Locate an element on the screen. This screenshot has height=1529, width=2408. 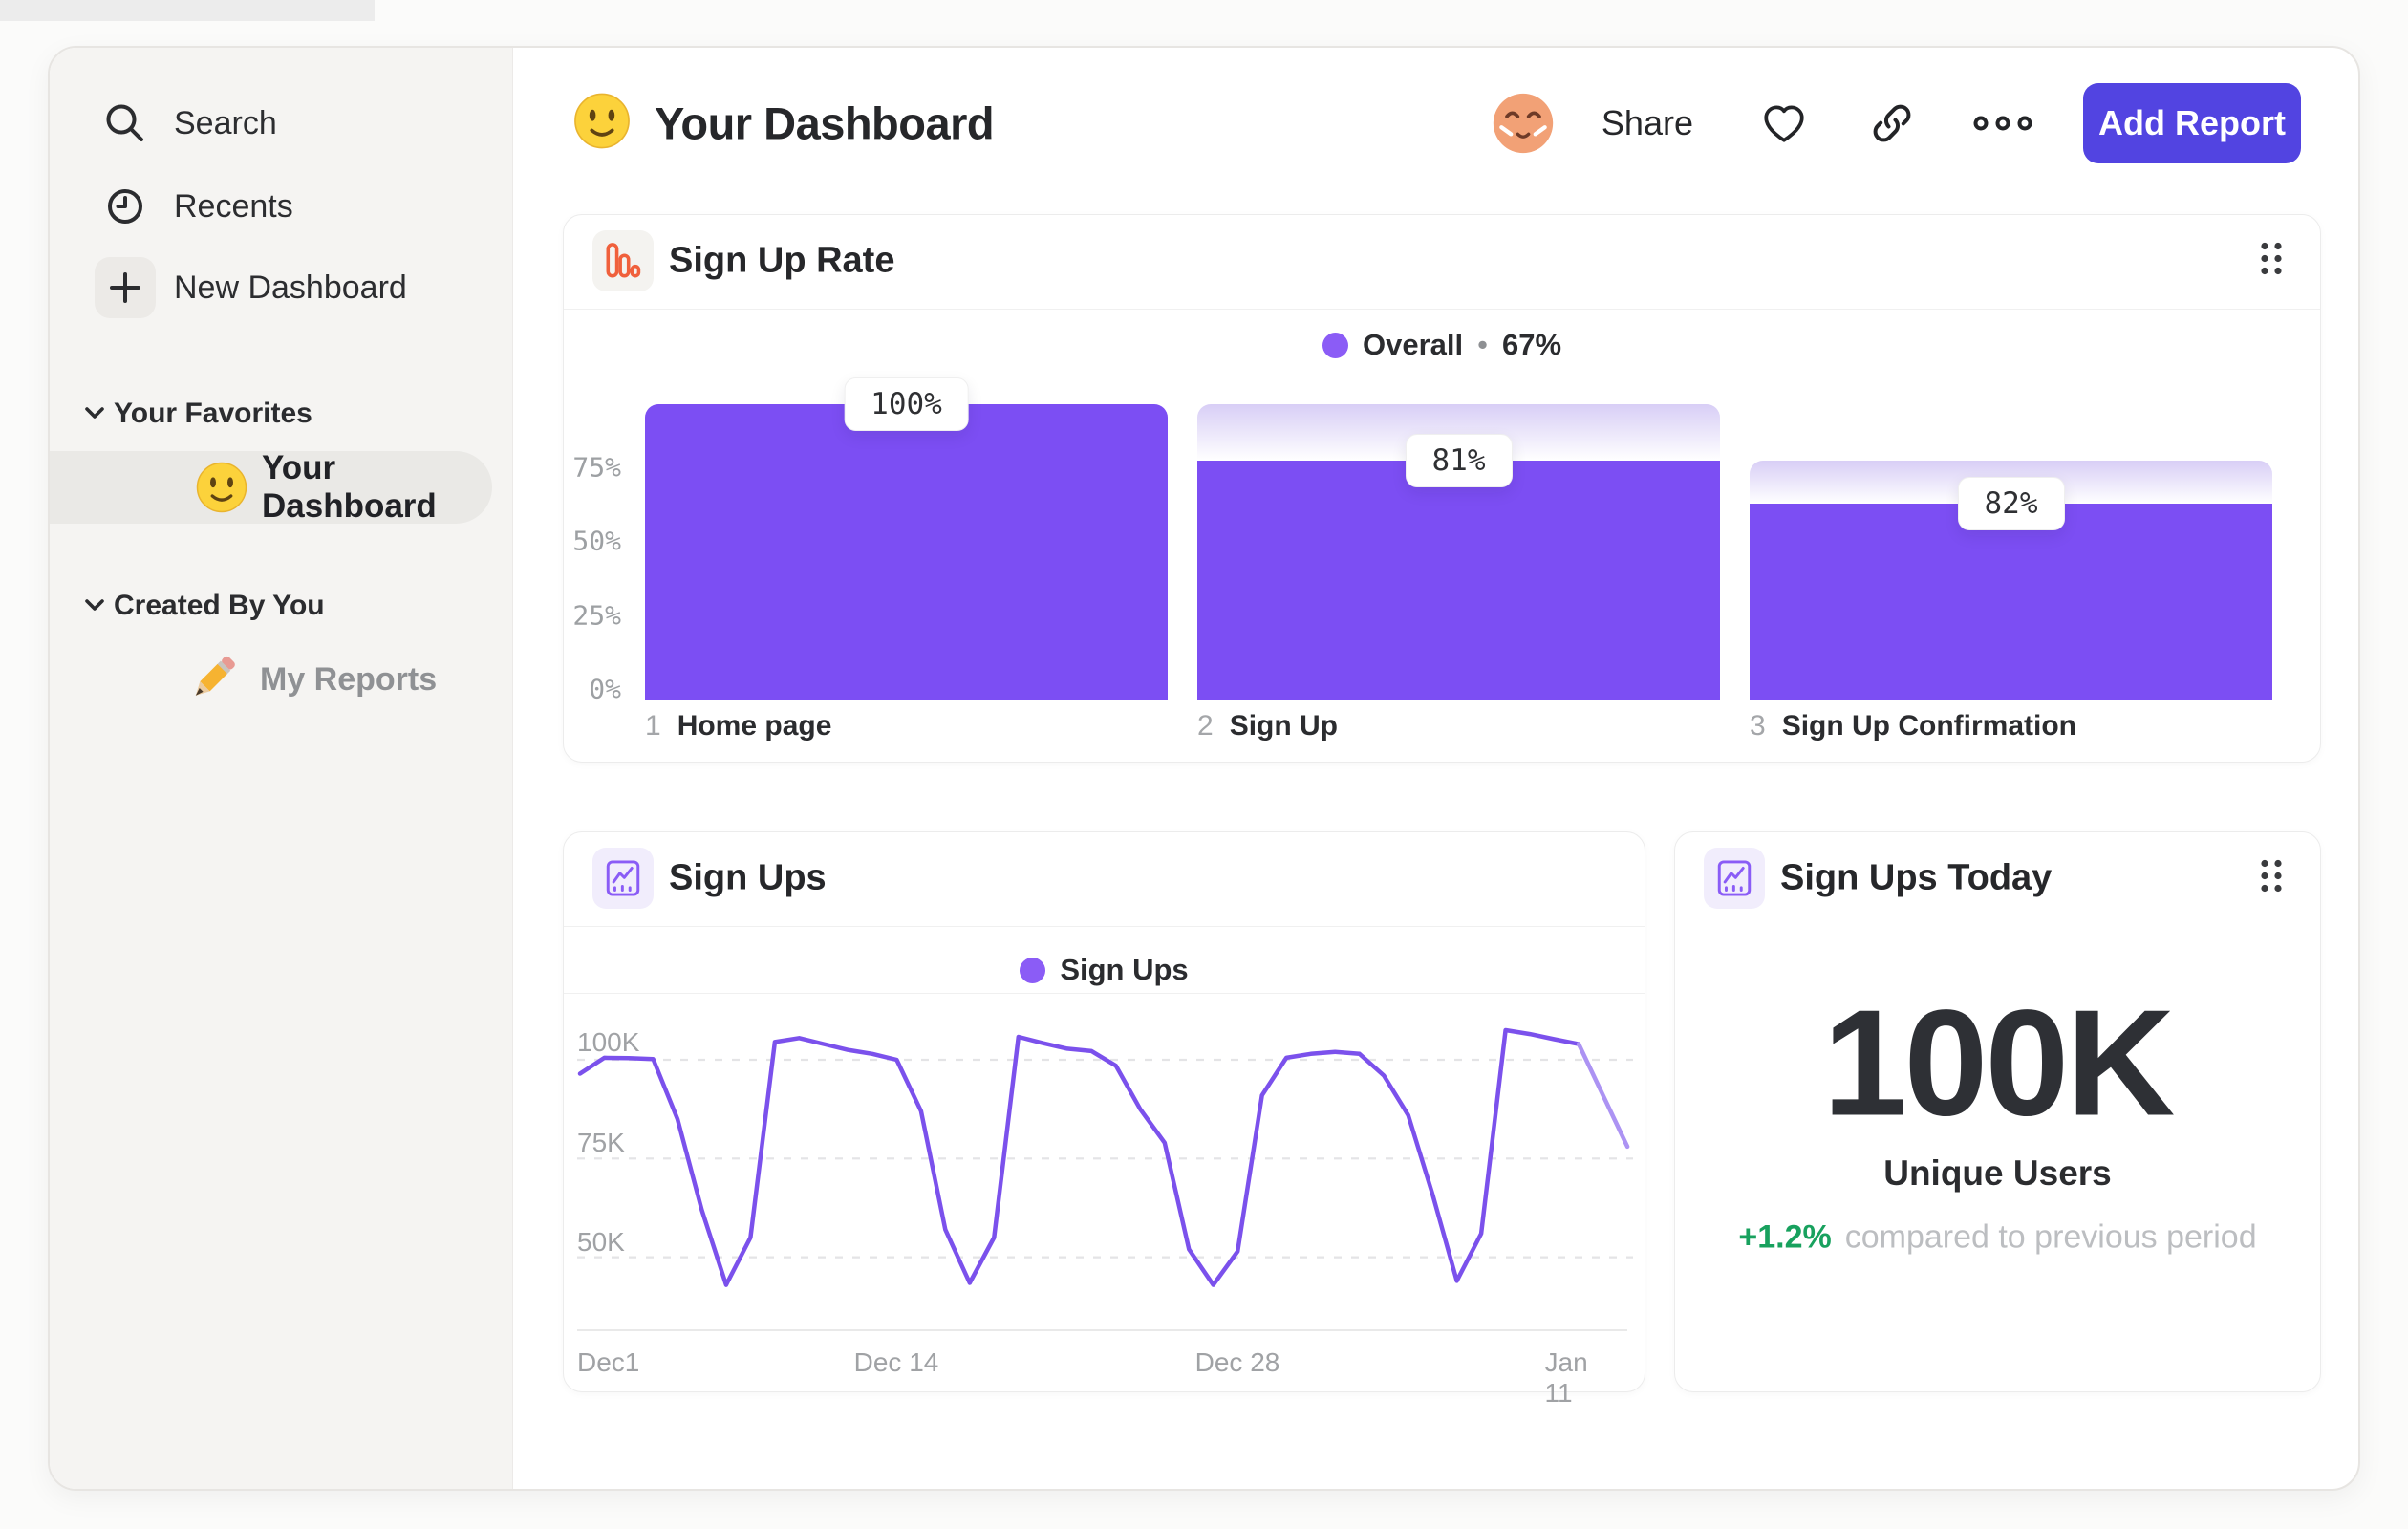
header-actions: Share Add Report is located at coordinates (1896, 123).